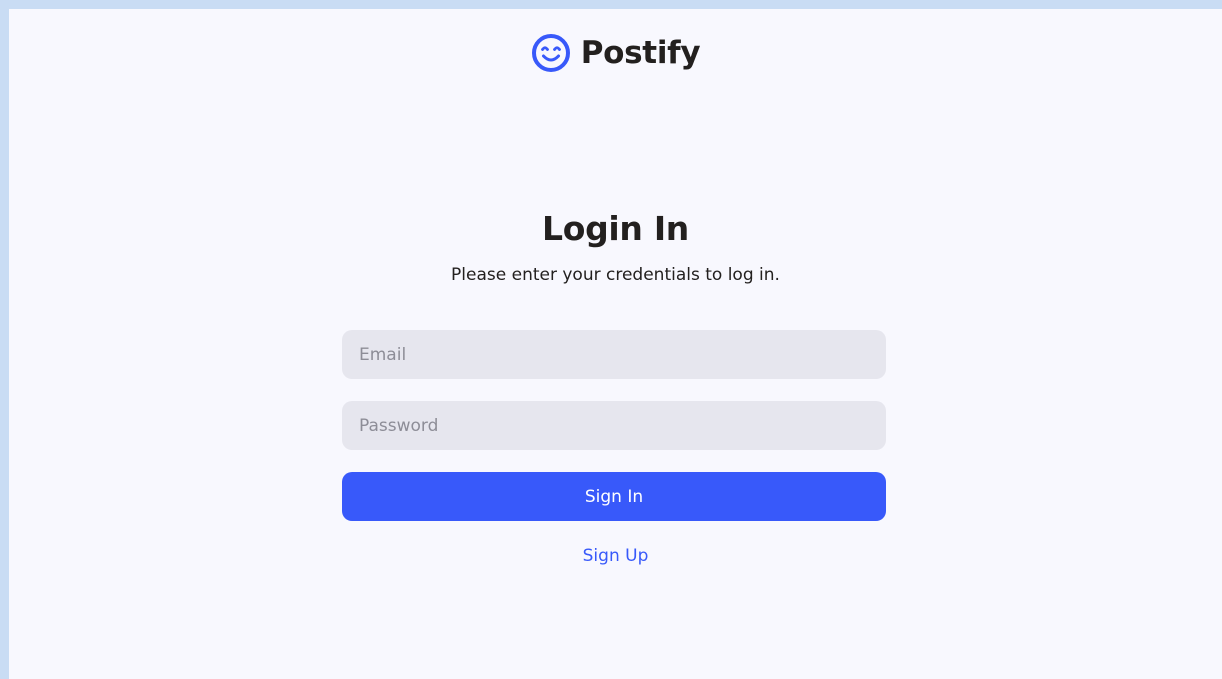 The width and height of the screenshot is (1222, 679). Describe the element at coordinates (640, 53) in the screenshot. I see `brand-name: Postify` at that location.